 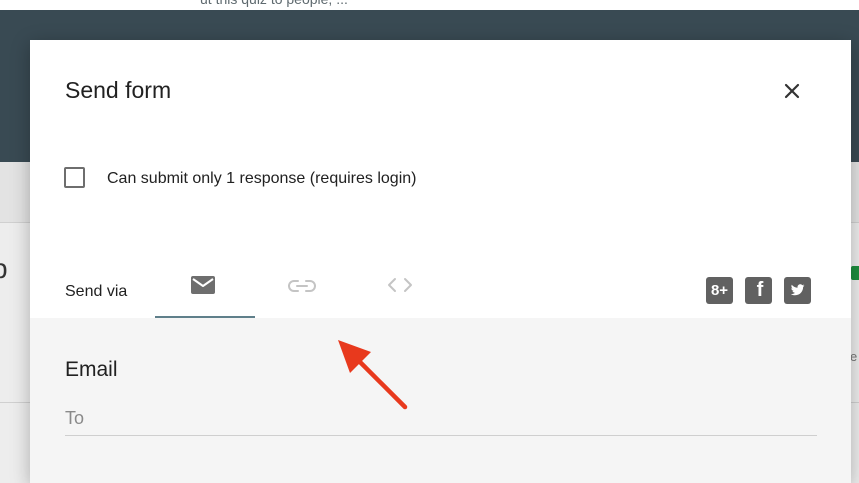 I want to click on background-cropped-char: e, so click(x=854, y=356).